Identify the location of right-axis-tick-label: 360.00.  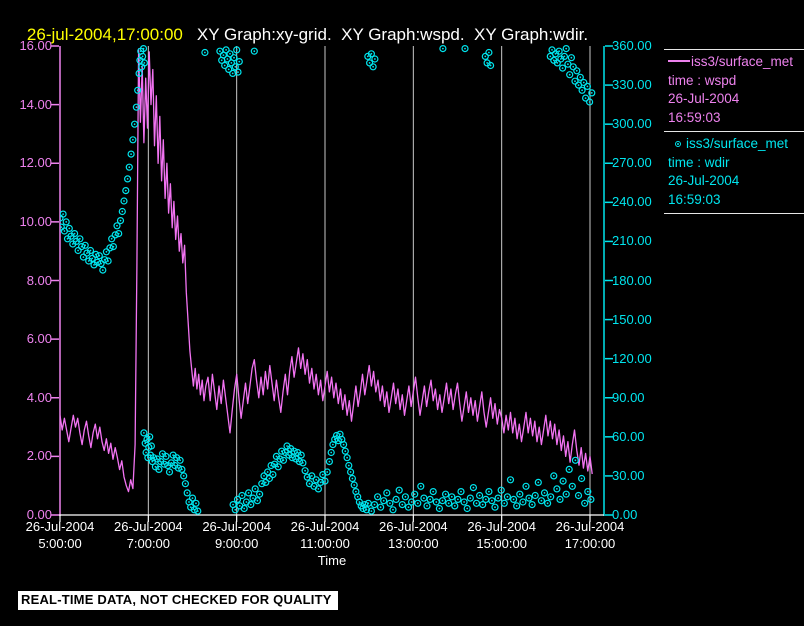
(632, 45).